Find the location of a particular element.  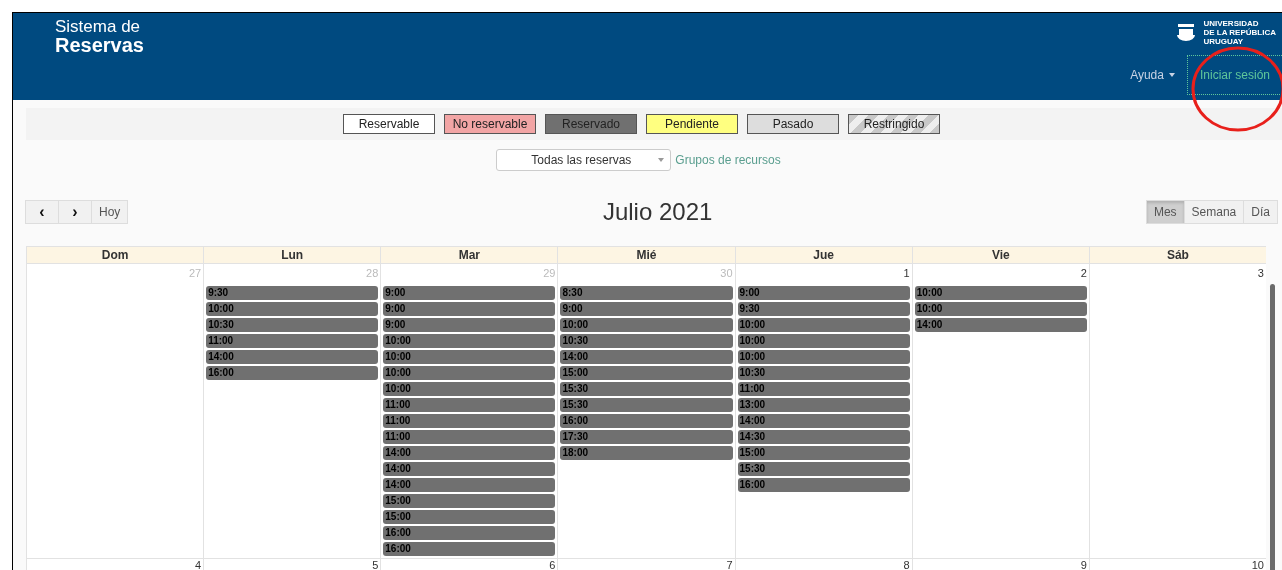

logo-text: UNIVERSIDAD is located at coordinates (1231, 23).